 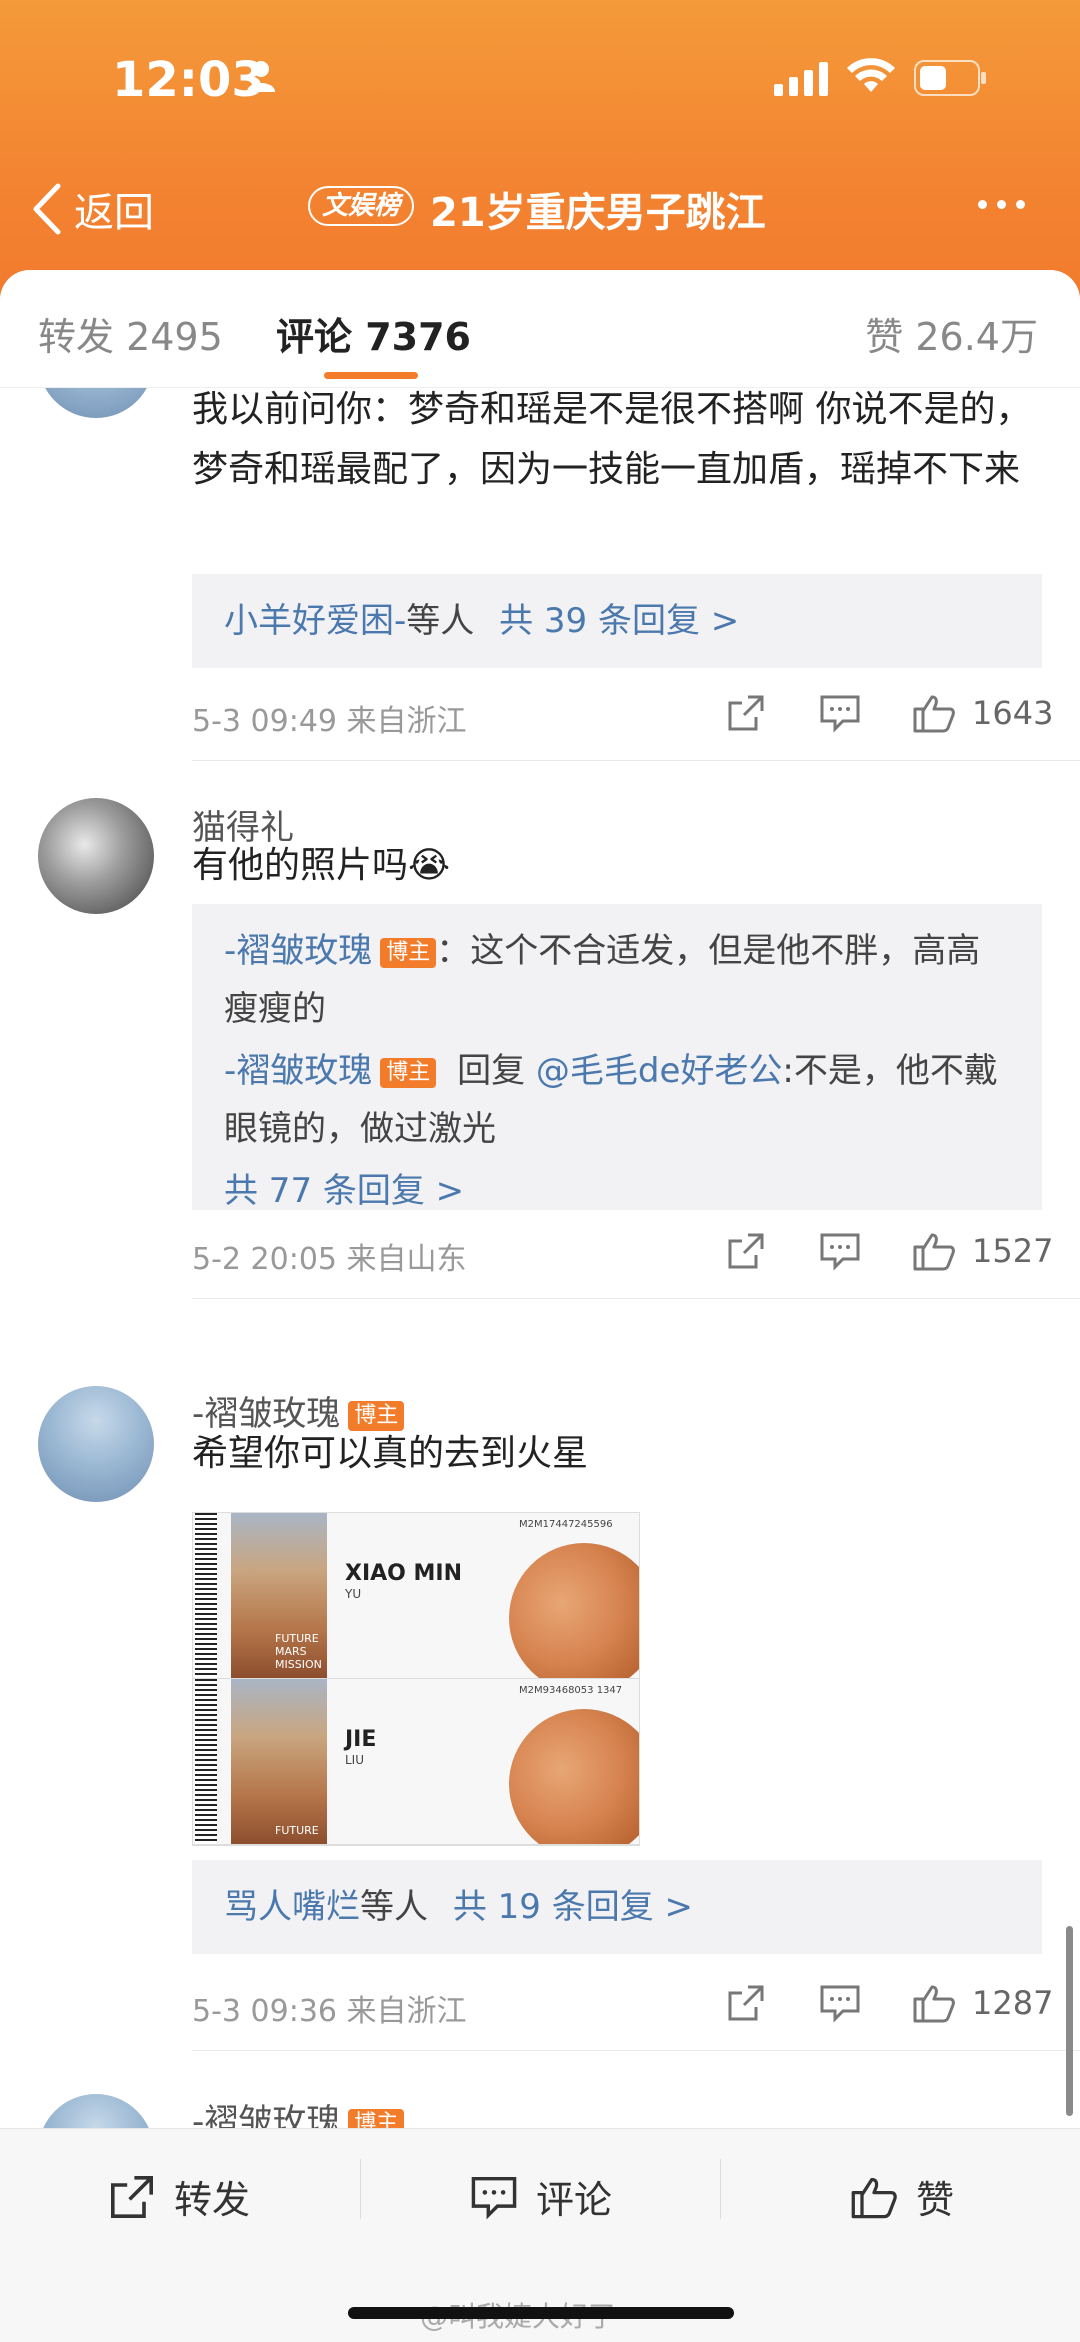 I want to click on reply-line: -褶皱玫瑰 博主 ：这个不合适发，但是他不胖，高高瘦瘦的, so click(x=617, y=980).